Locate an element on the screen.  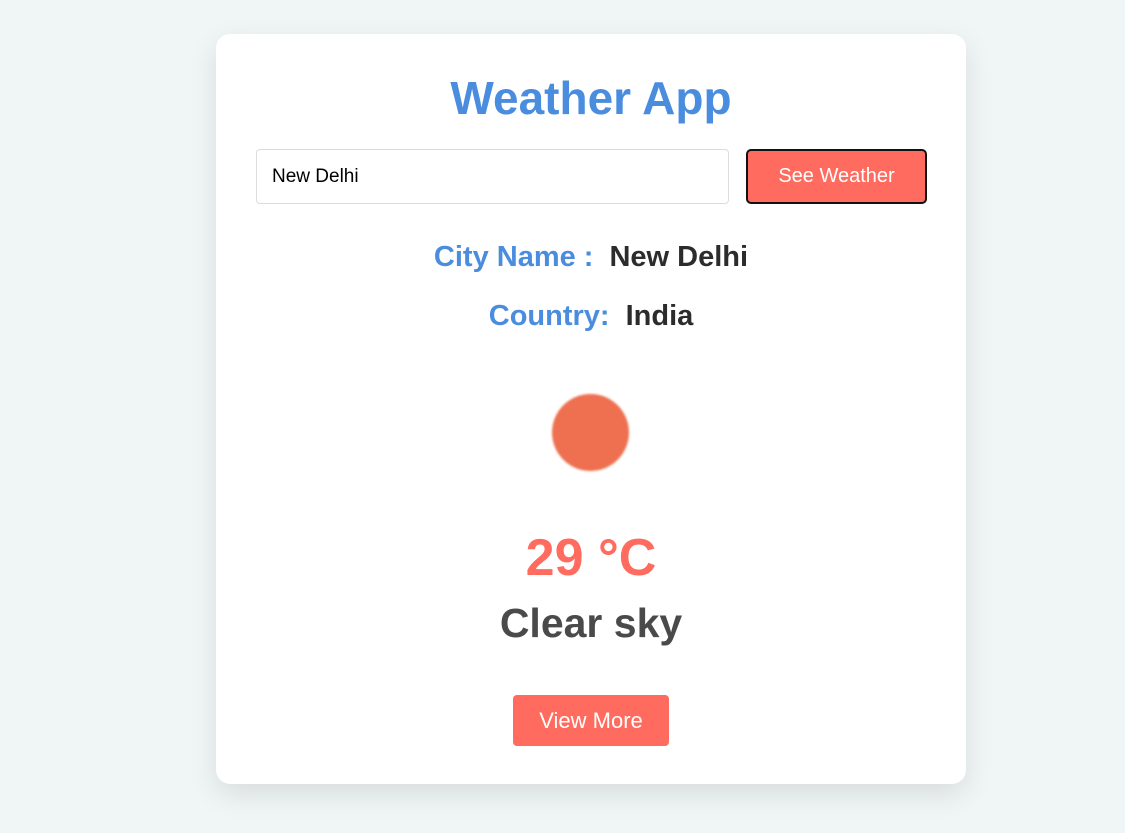
city-name-label: City Name : is located at coordinates (513, 257).